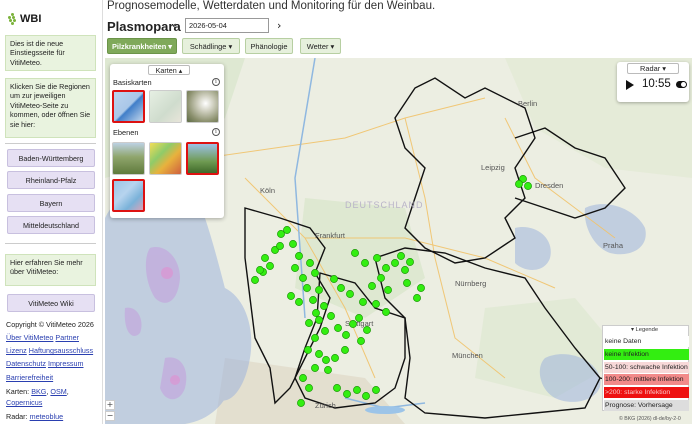 The image size is (692, 424). I want to click on tab-phaenologie: Phänologie, so click(269, 46).